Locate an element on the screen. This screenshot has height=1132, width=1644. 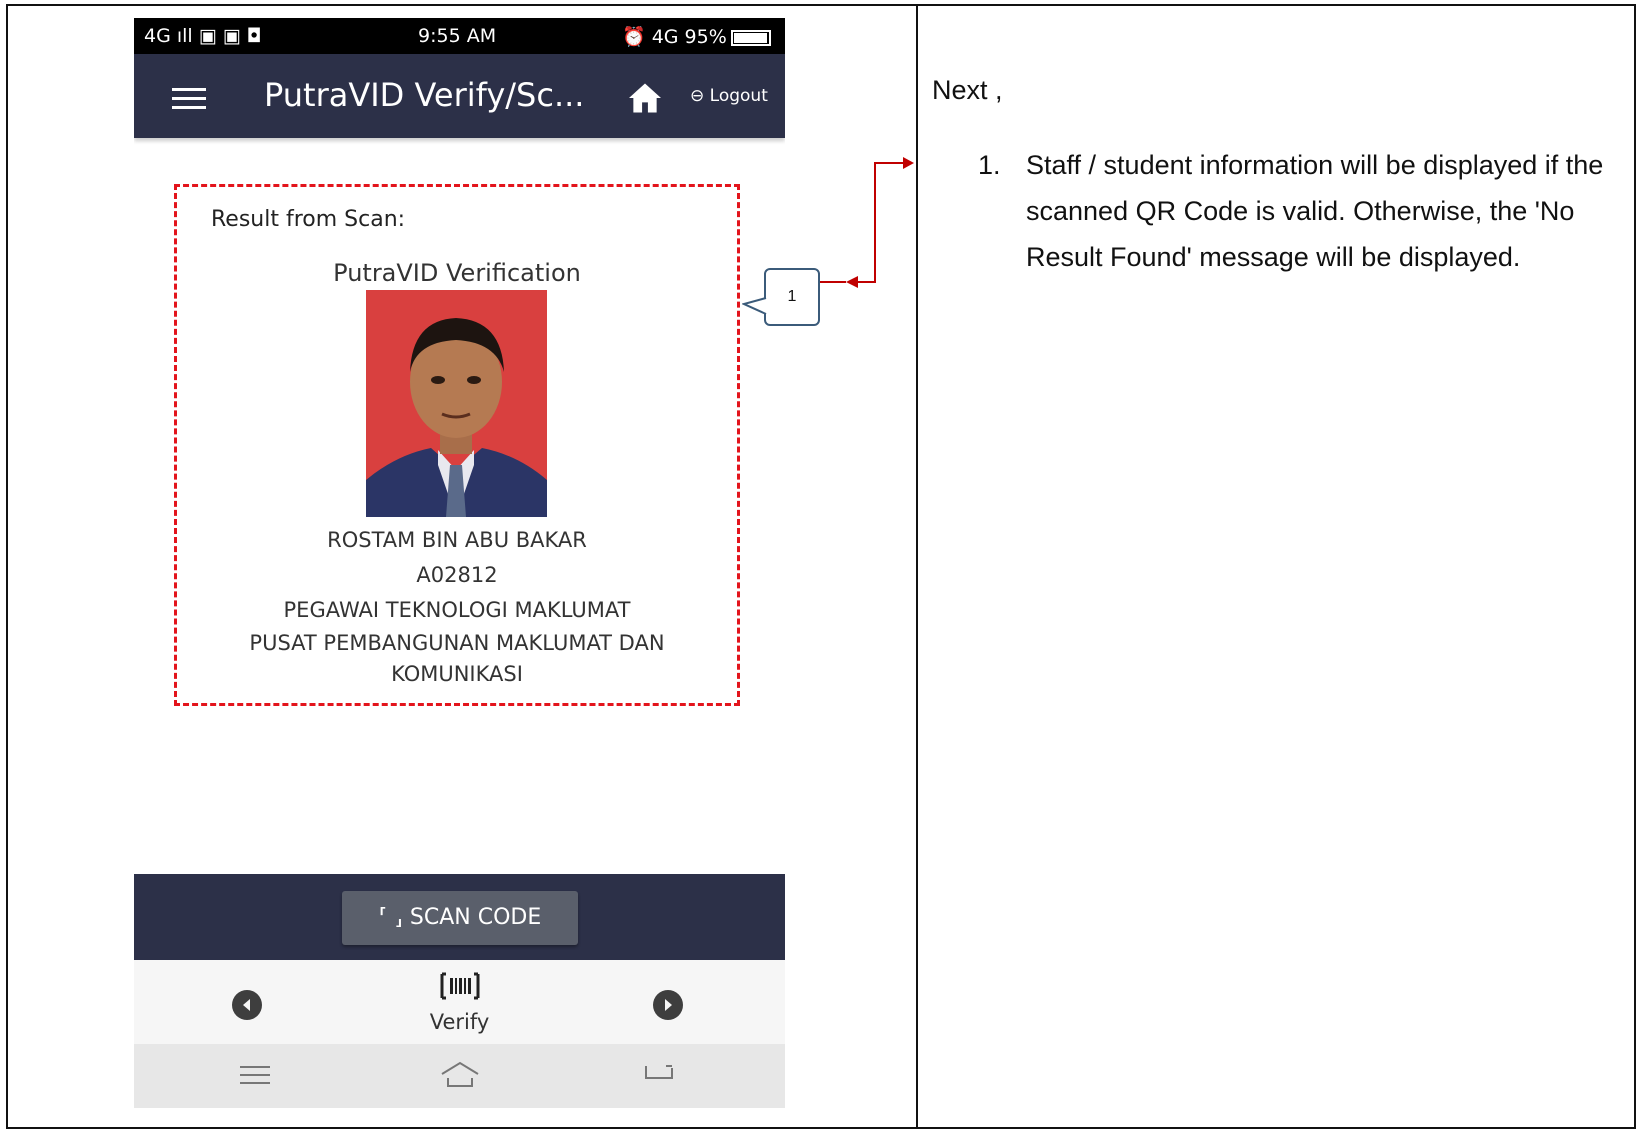
logout-icon: ⊖ is located at coordinates (697, 96).